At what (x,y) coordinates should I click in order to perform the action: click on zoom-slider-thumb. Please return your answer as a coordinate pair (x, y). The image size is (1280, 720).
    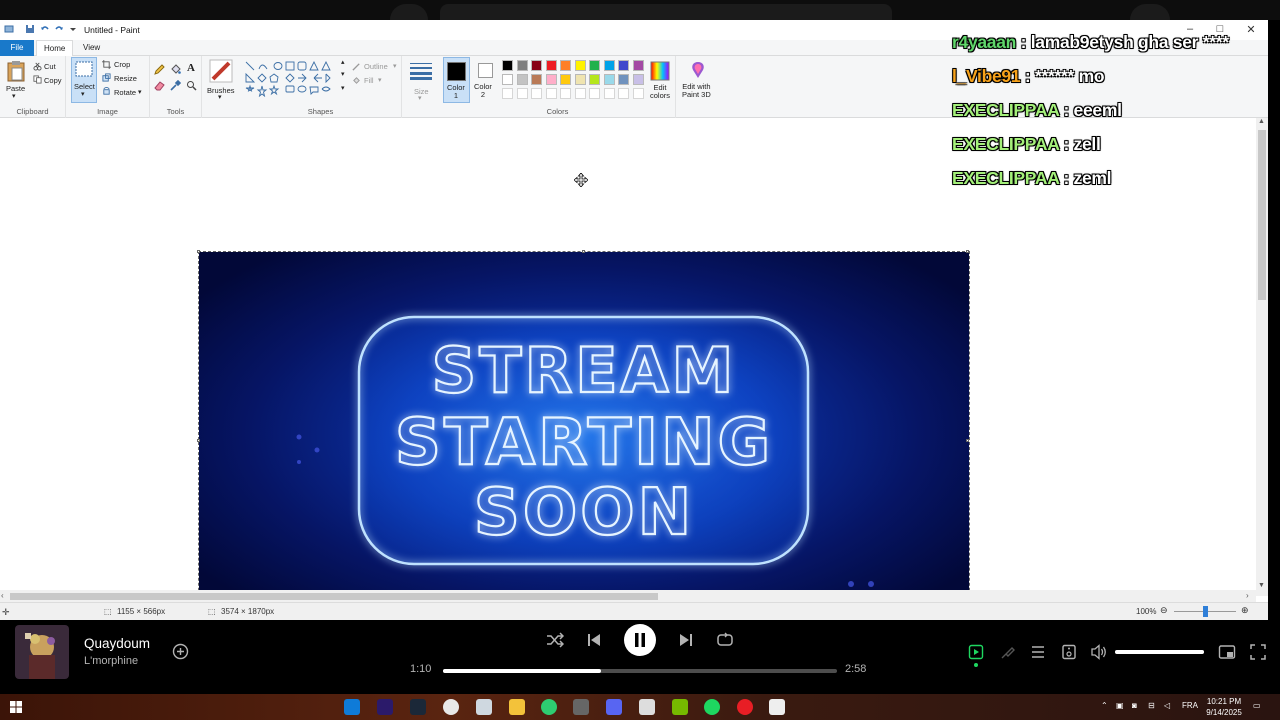
    Looking at the image, I should click on (1205, 611).